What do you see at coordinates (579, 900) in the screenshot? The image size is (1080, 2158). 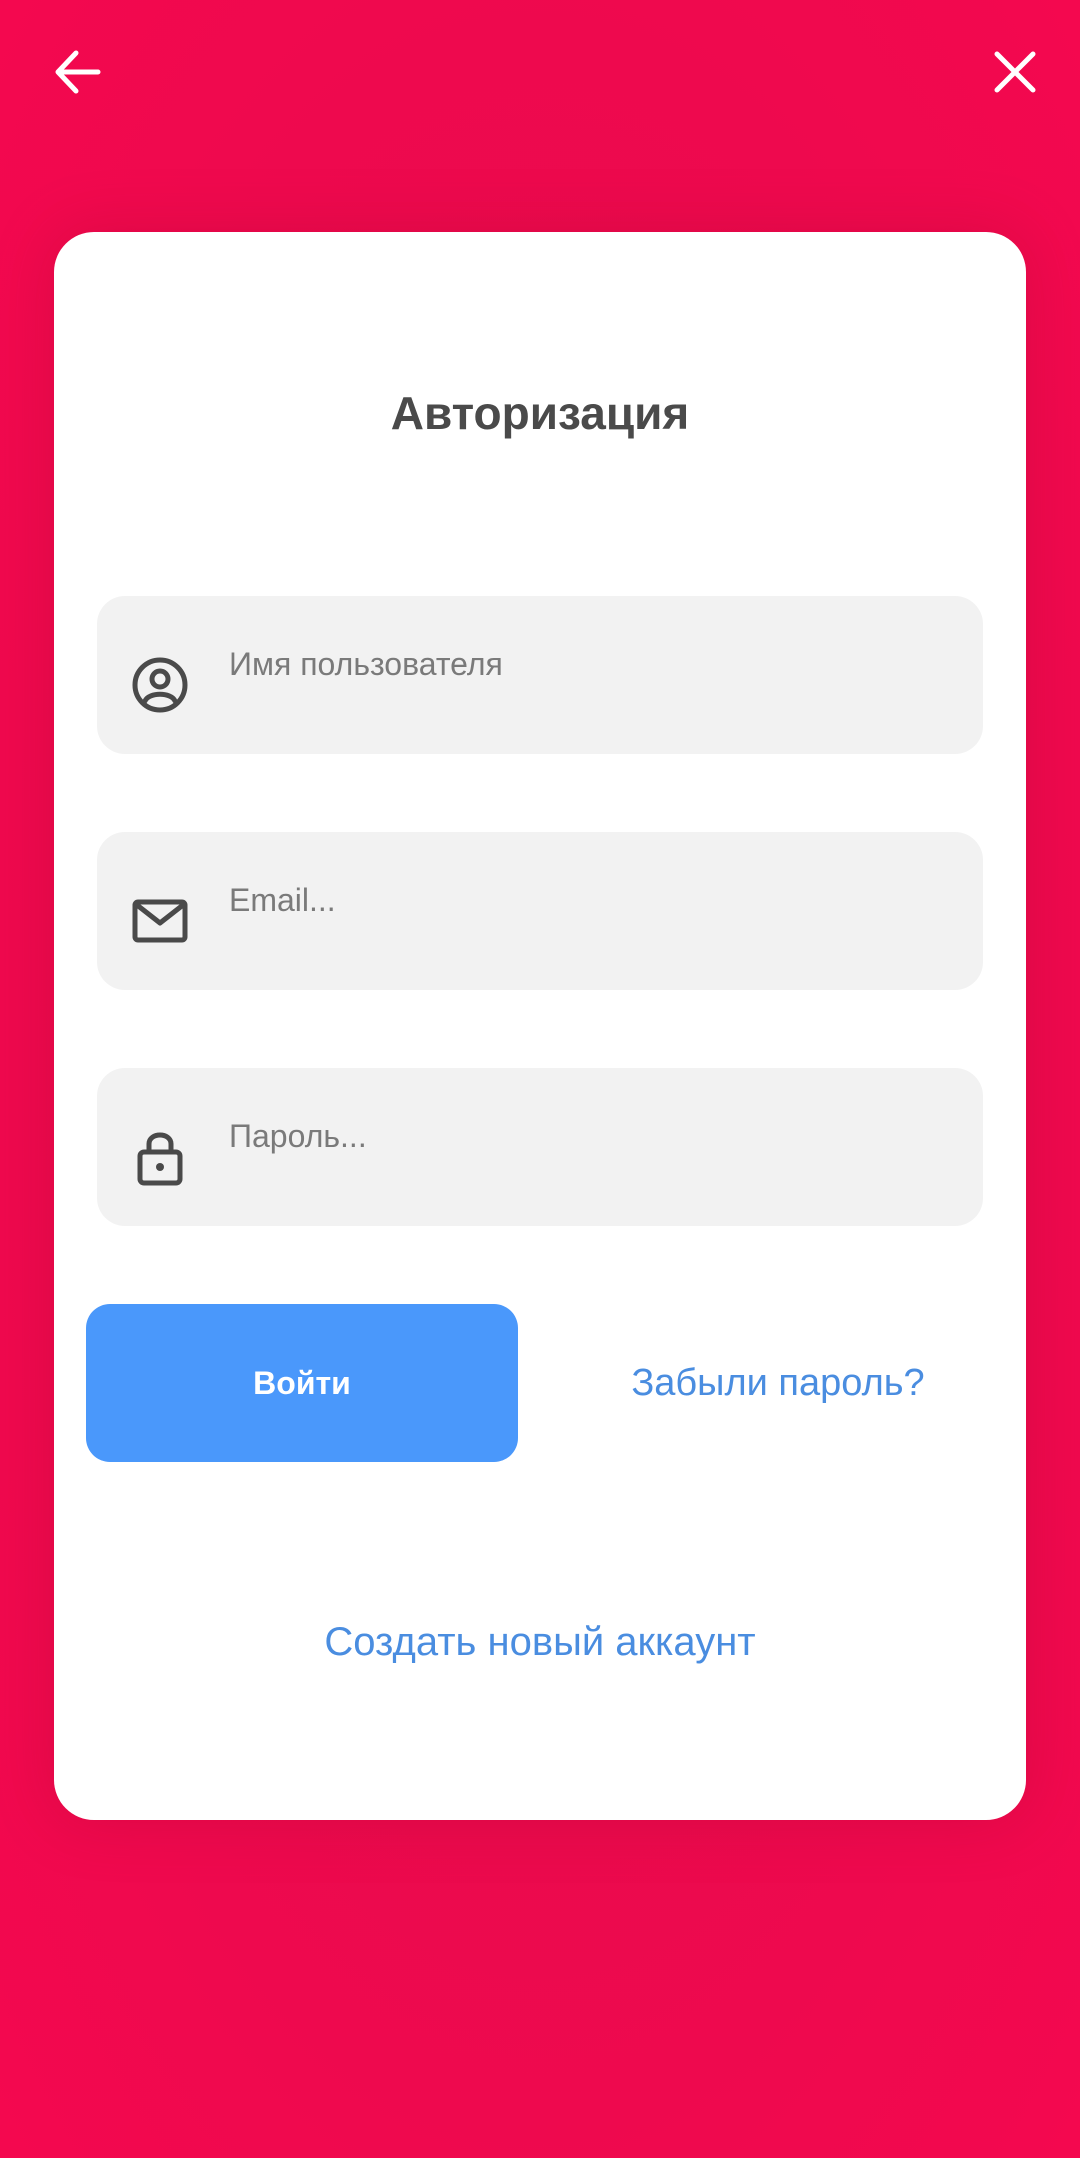 I see `email-input` at bounding box center [579, 900].